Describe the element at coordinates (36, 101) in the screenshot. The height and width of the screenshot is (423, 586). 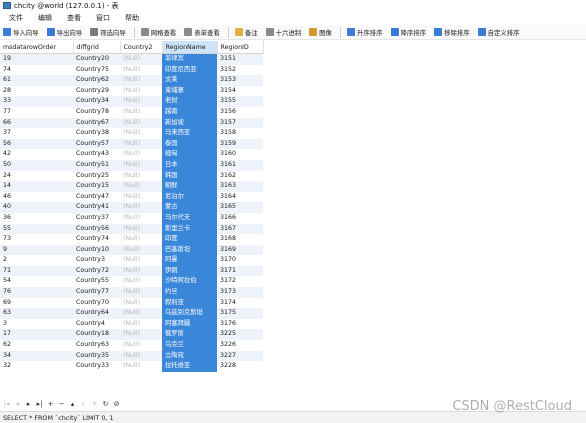
I see `cell-msdataroworder: 33` at that location.